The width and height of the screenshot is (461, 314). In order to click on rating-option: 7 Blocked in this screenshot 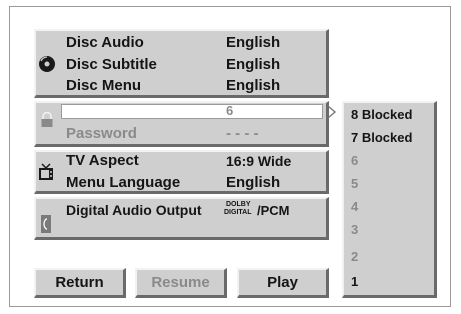, I will do `click(381, 137)`.